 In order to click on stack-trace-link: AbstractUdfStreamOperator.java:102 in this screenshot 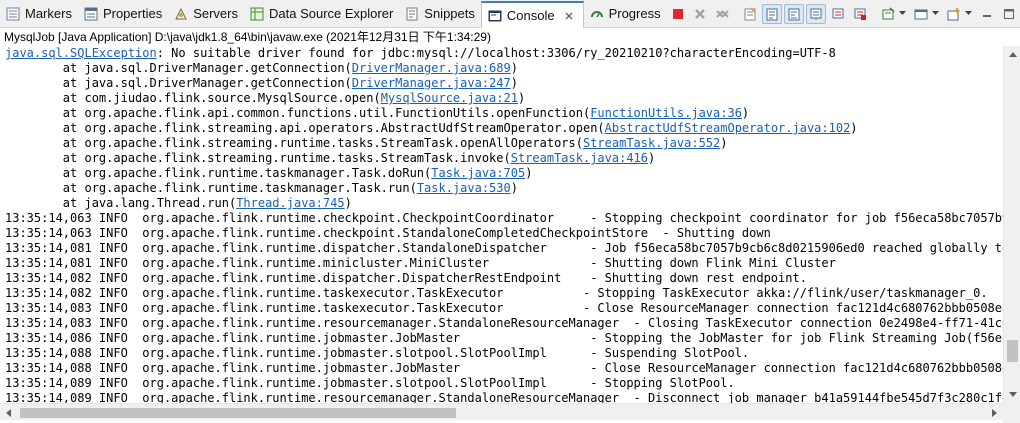, I will do `click(728, 128)`.